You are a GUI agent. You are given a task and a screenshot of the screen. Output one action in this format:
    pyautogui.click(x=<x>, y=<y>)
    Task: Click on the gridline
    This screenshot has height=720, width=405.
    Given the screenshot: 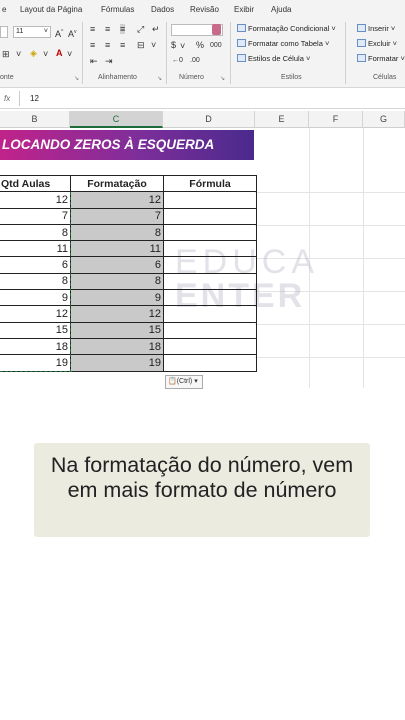 What is the action you would take?
    pyautogui.click(x=330, y=324)
    